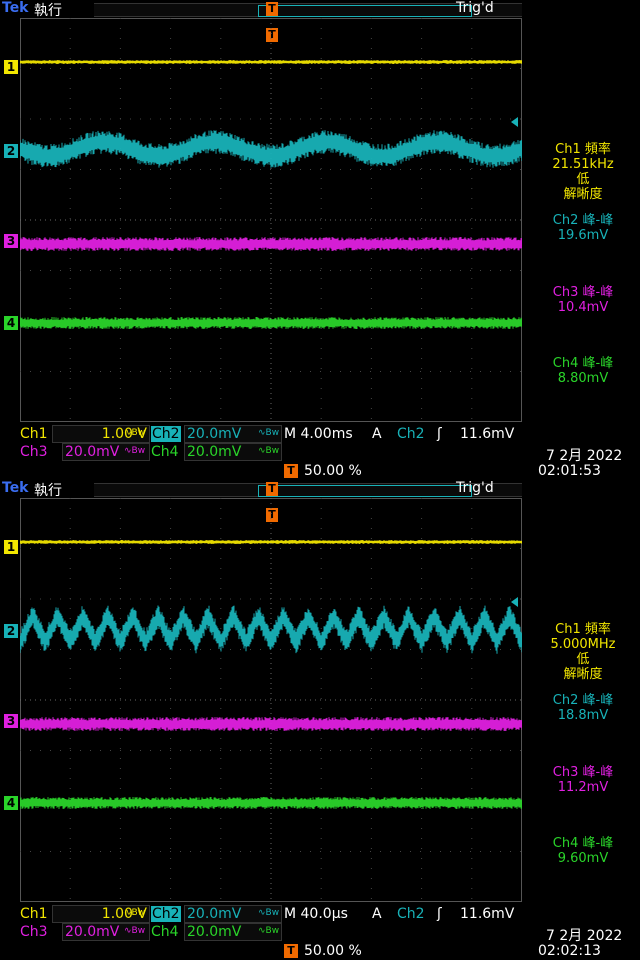 The height and width of the screenshot is (960, 640). Describe the element at coordinates (583, 644) in the screenshot. I see `ch1-frequency-value: 5.000MHz` at that location.